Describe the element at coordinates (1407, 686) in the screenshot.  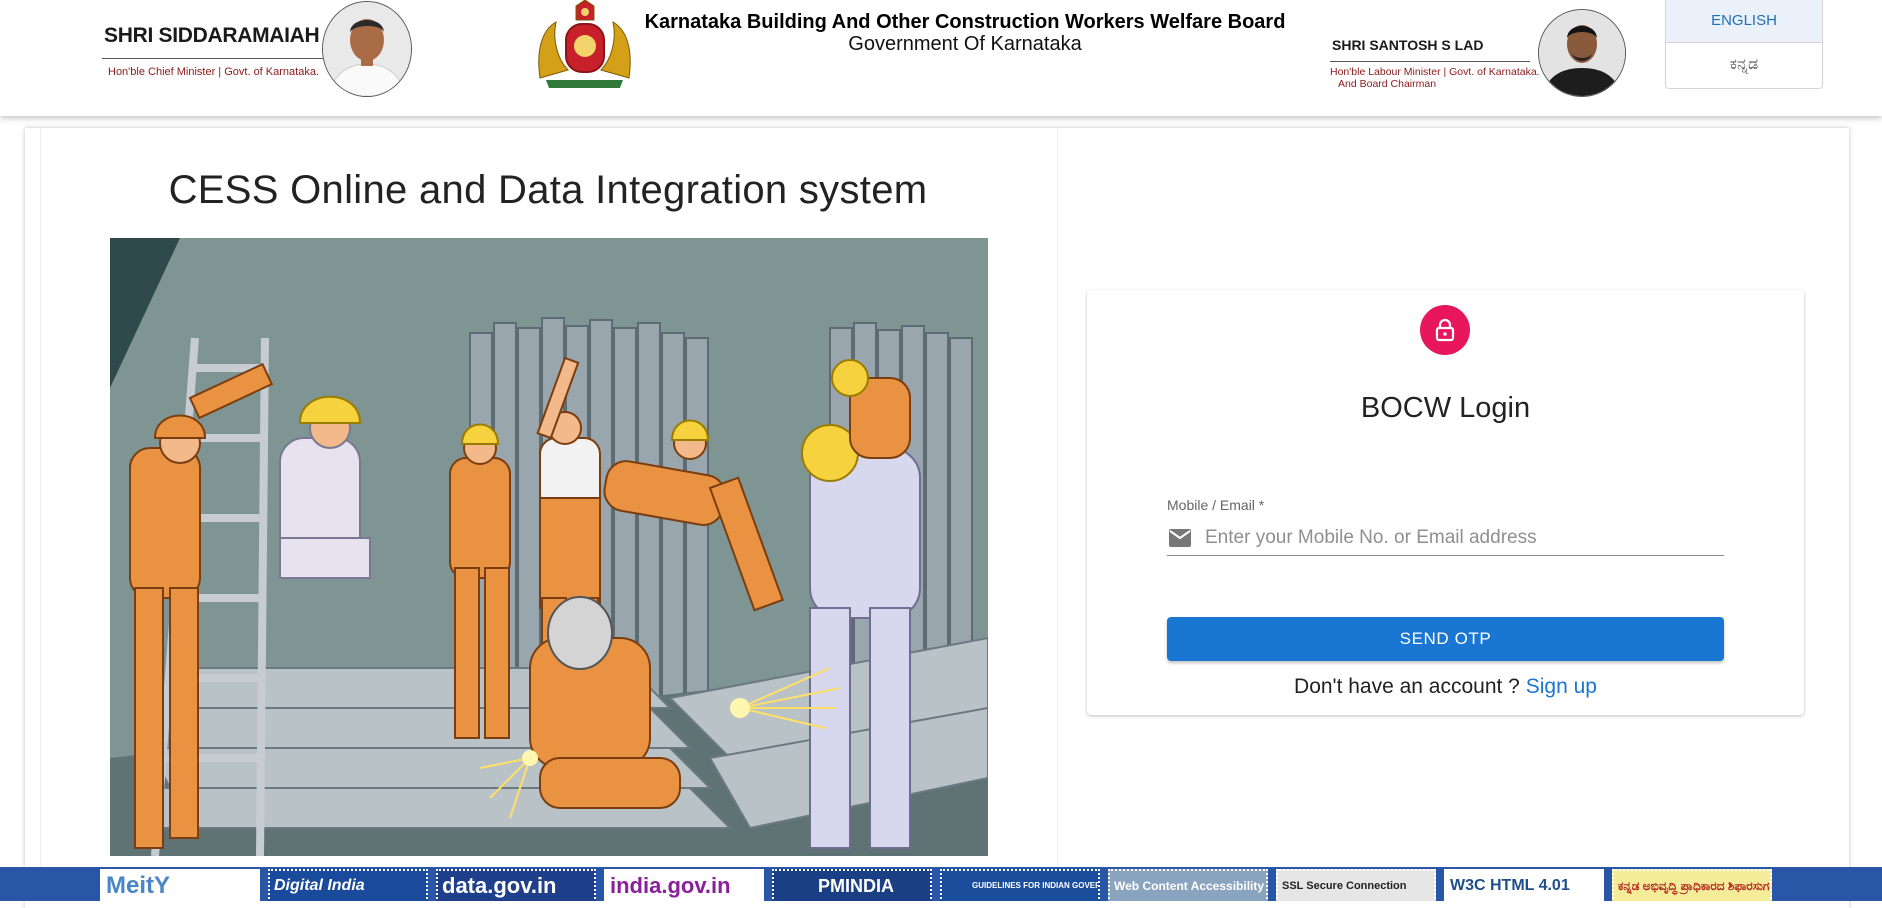
I see `signup-prompt-text: Don't have an account ?` at that location.